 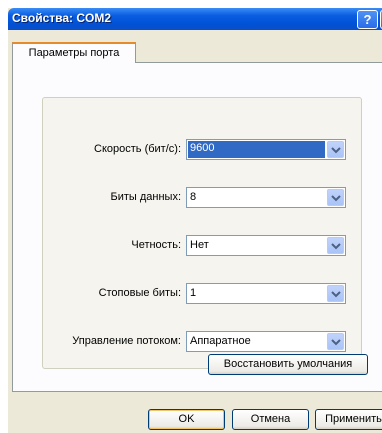 What do you see at coordinates (270, 419) in the screenshot?
I see `cancel-button: Отмена` at bounding box center [270, 419].